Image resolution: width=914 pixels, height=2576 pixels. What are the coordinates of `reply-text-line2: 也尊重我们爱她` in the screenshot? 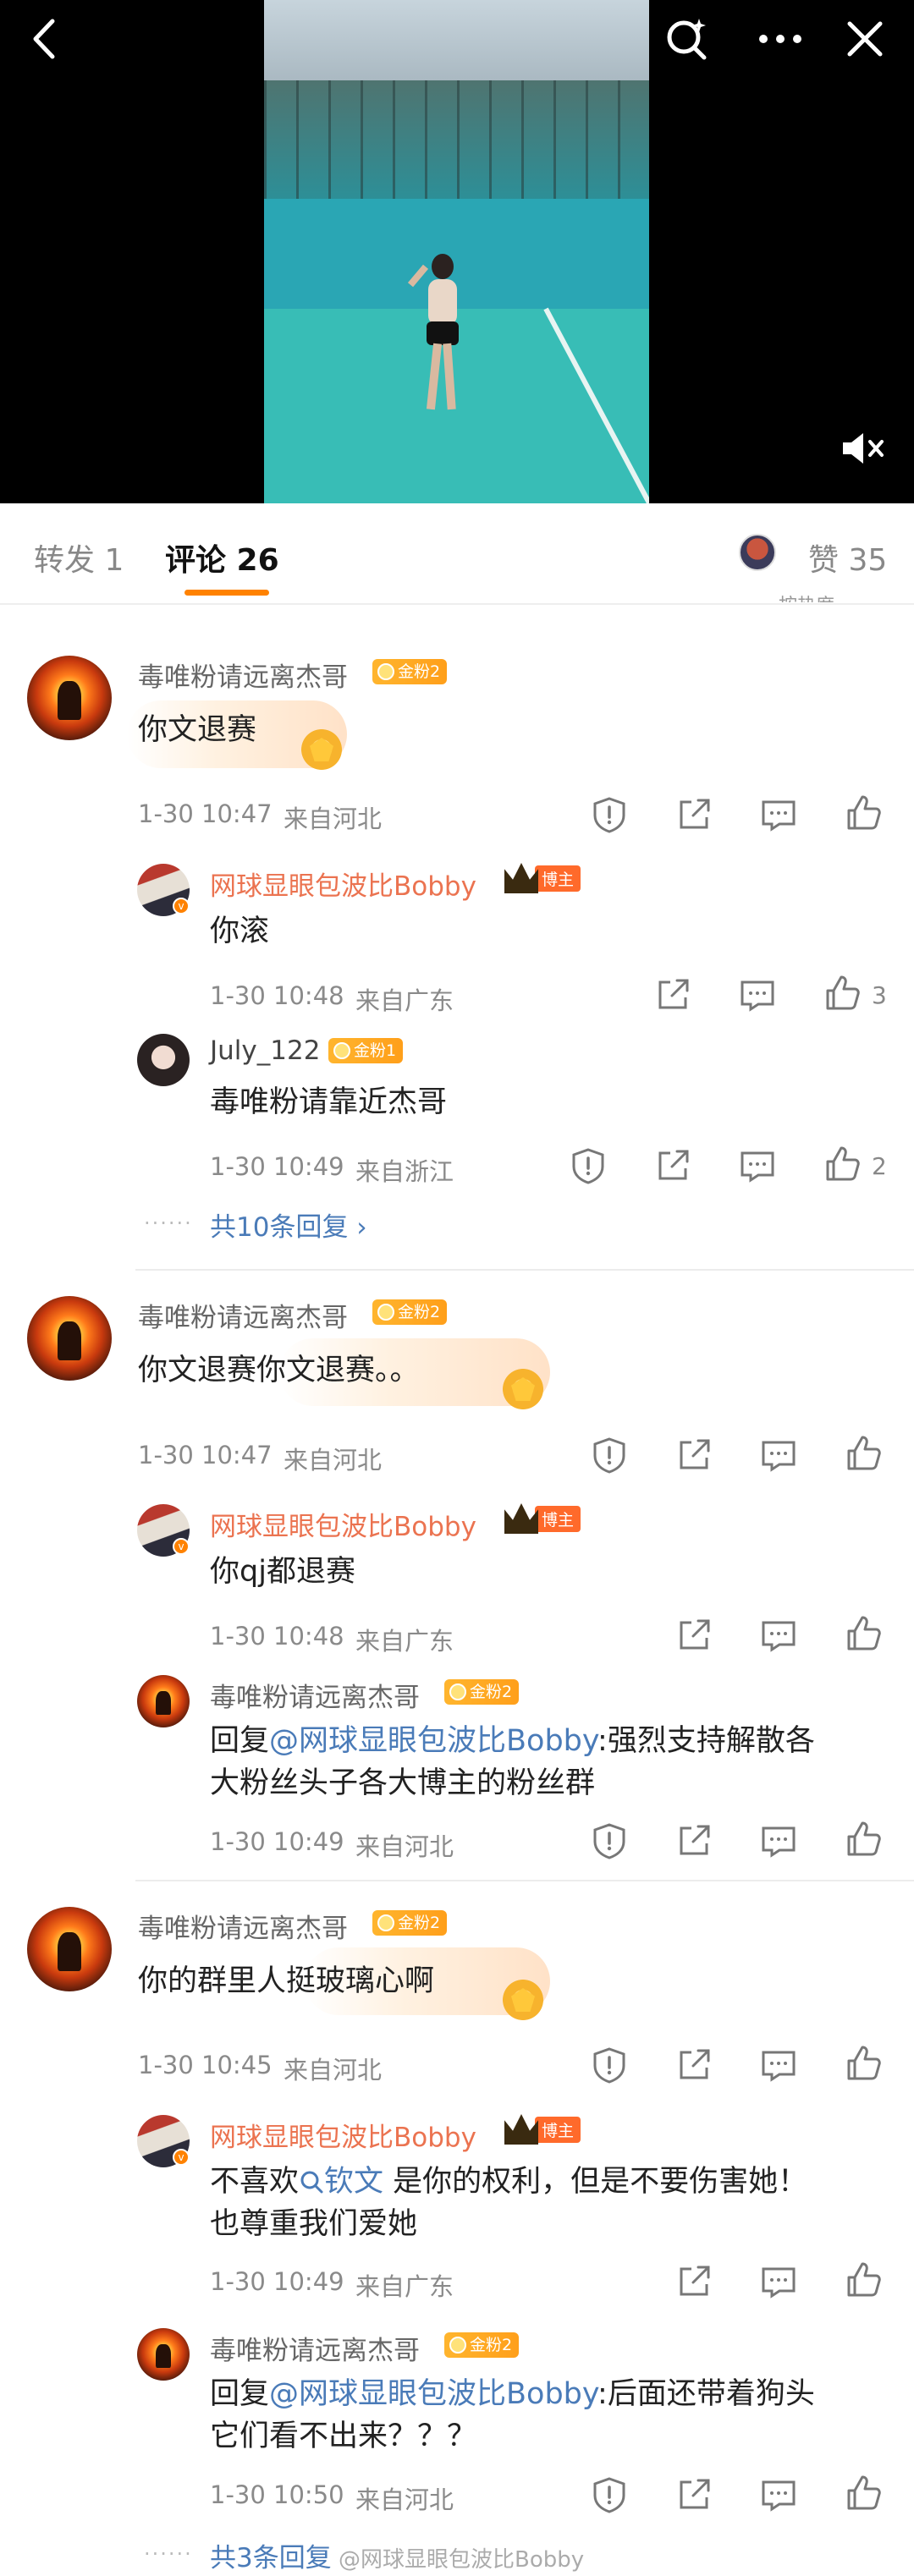 It's located at (314, 2224).